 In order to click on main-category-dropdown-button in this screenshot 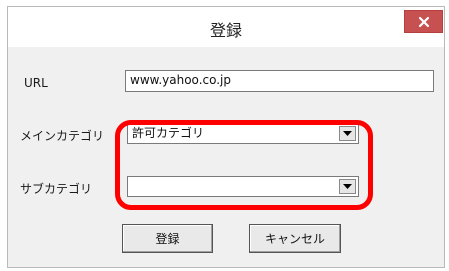, I will do `click(347, 133)`.